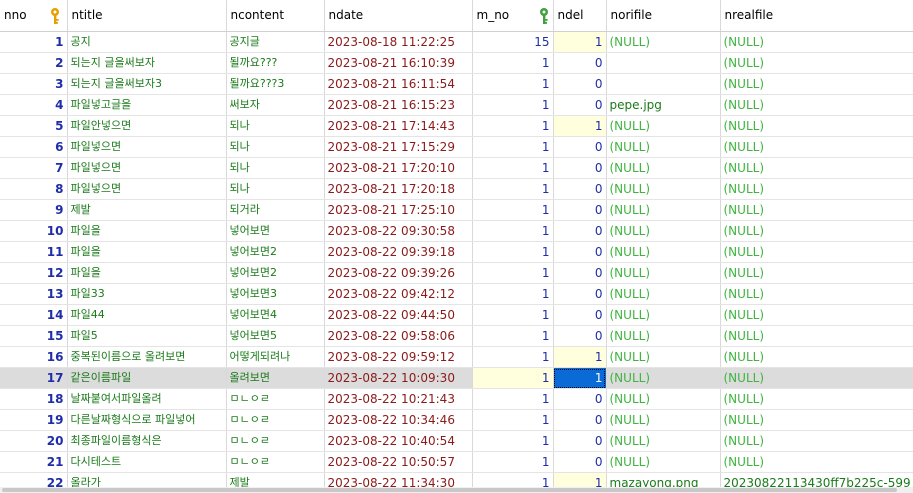 The image size is (913, 493). I want to click on cell-nno: 8, so click(34, 189).